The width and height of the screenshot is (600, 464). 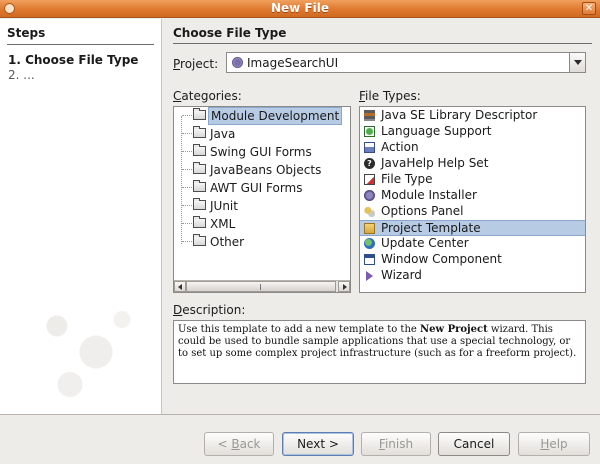 What do you see at coordinates (472, 260) in the screenshot?
I see `file-type-window-component: Window Component` at bounding box center [472, 260].